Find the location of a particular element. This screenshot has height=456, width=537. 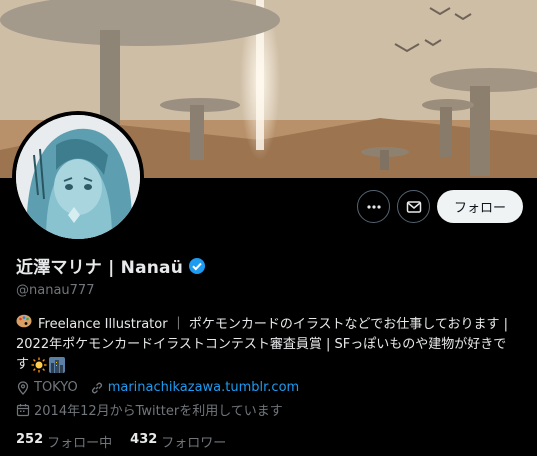

palette-icon is located at coordinates (24, 324).